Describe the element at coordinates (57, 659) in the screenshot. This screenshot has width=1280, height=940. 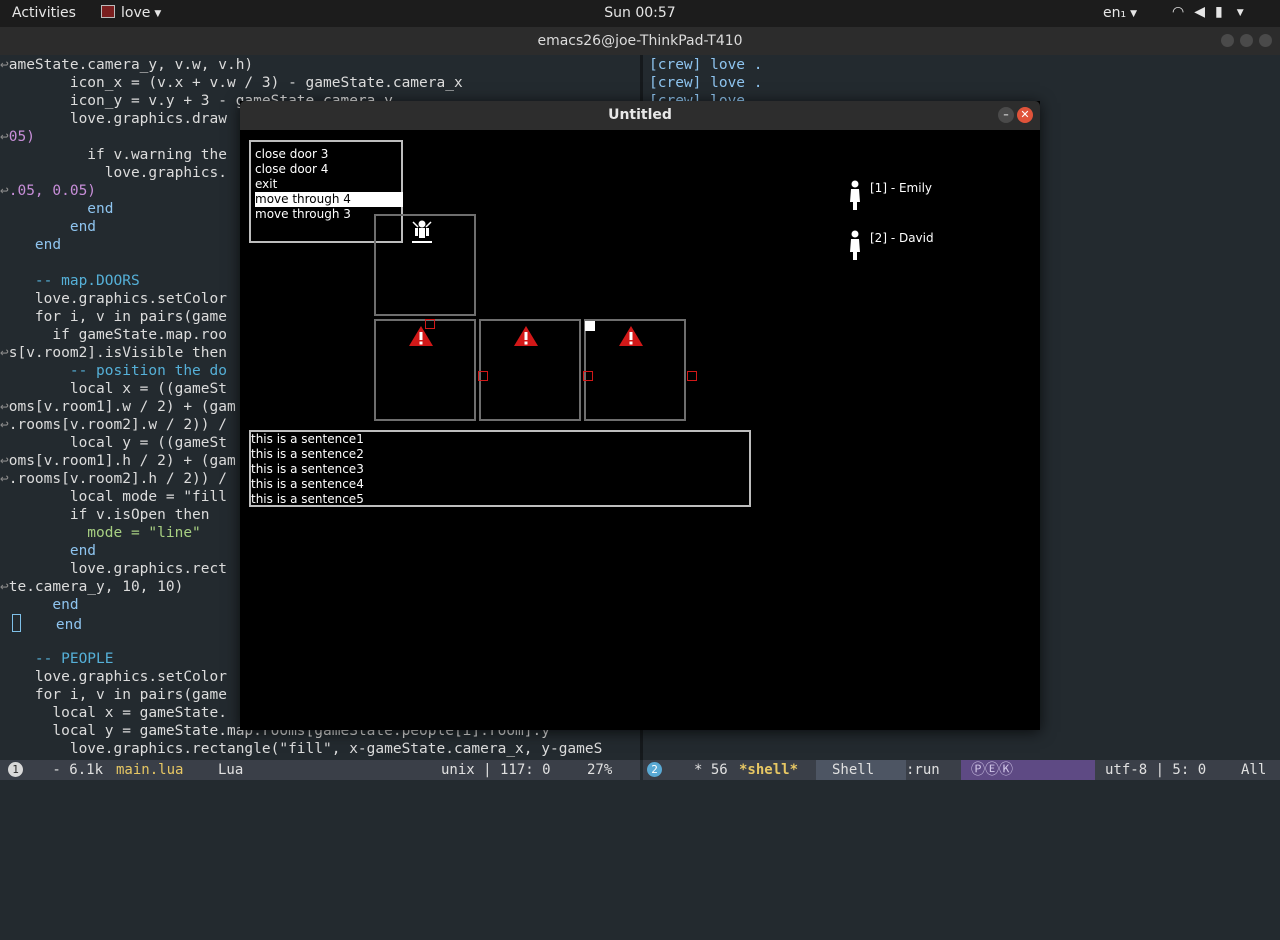
I see `code-comment: -- PEOPLE` at that location.